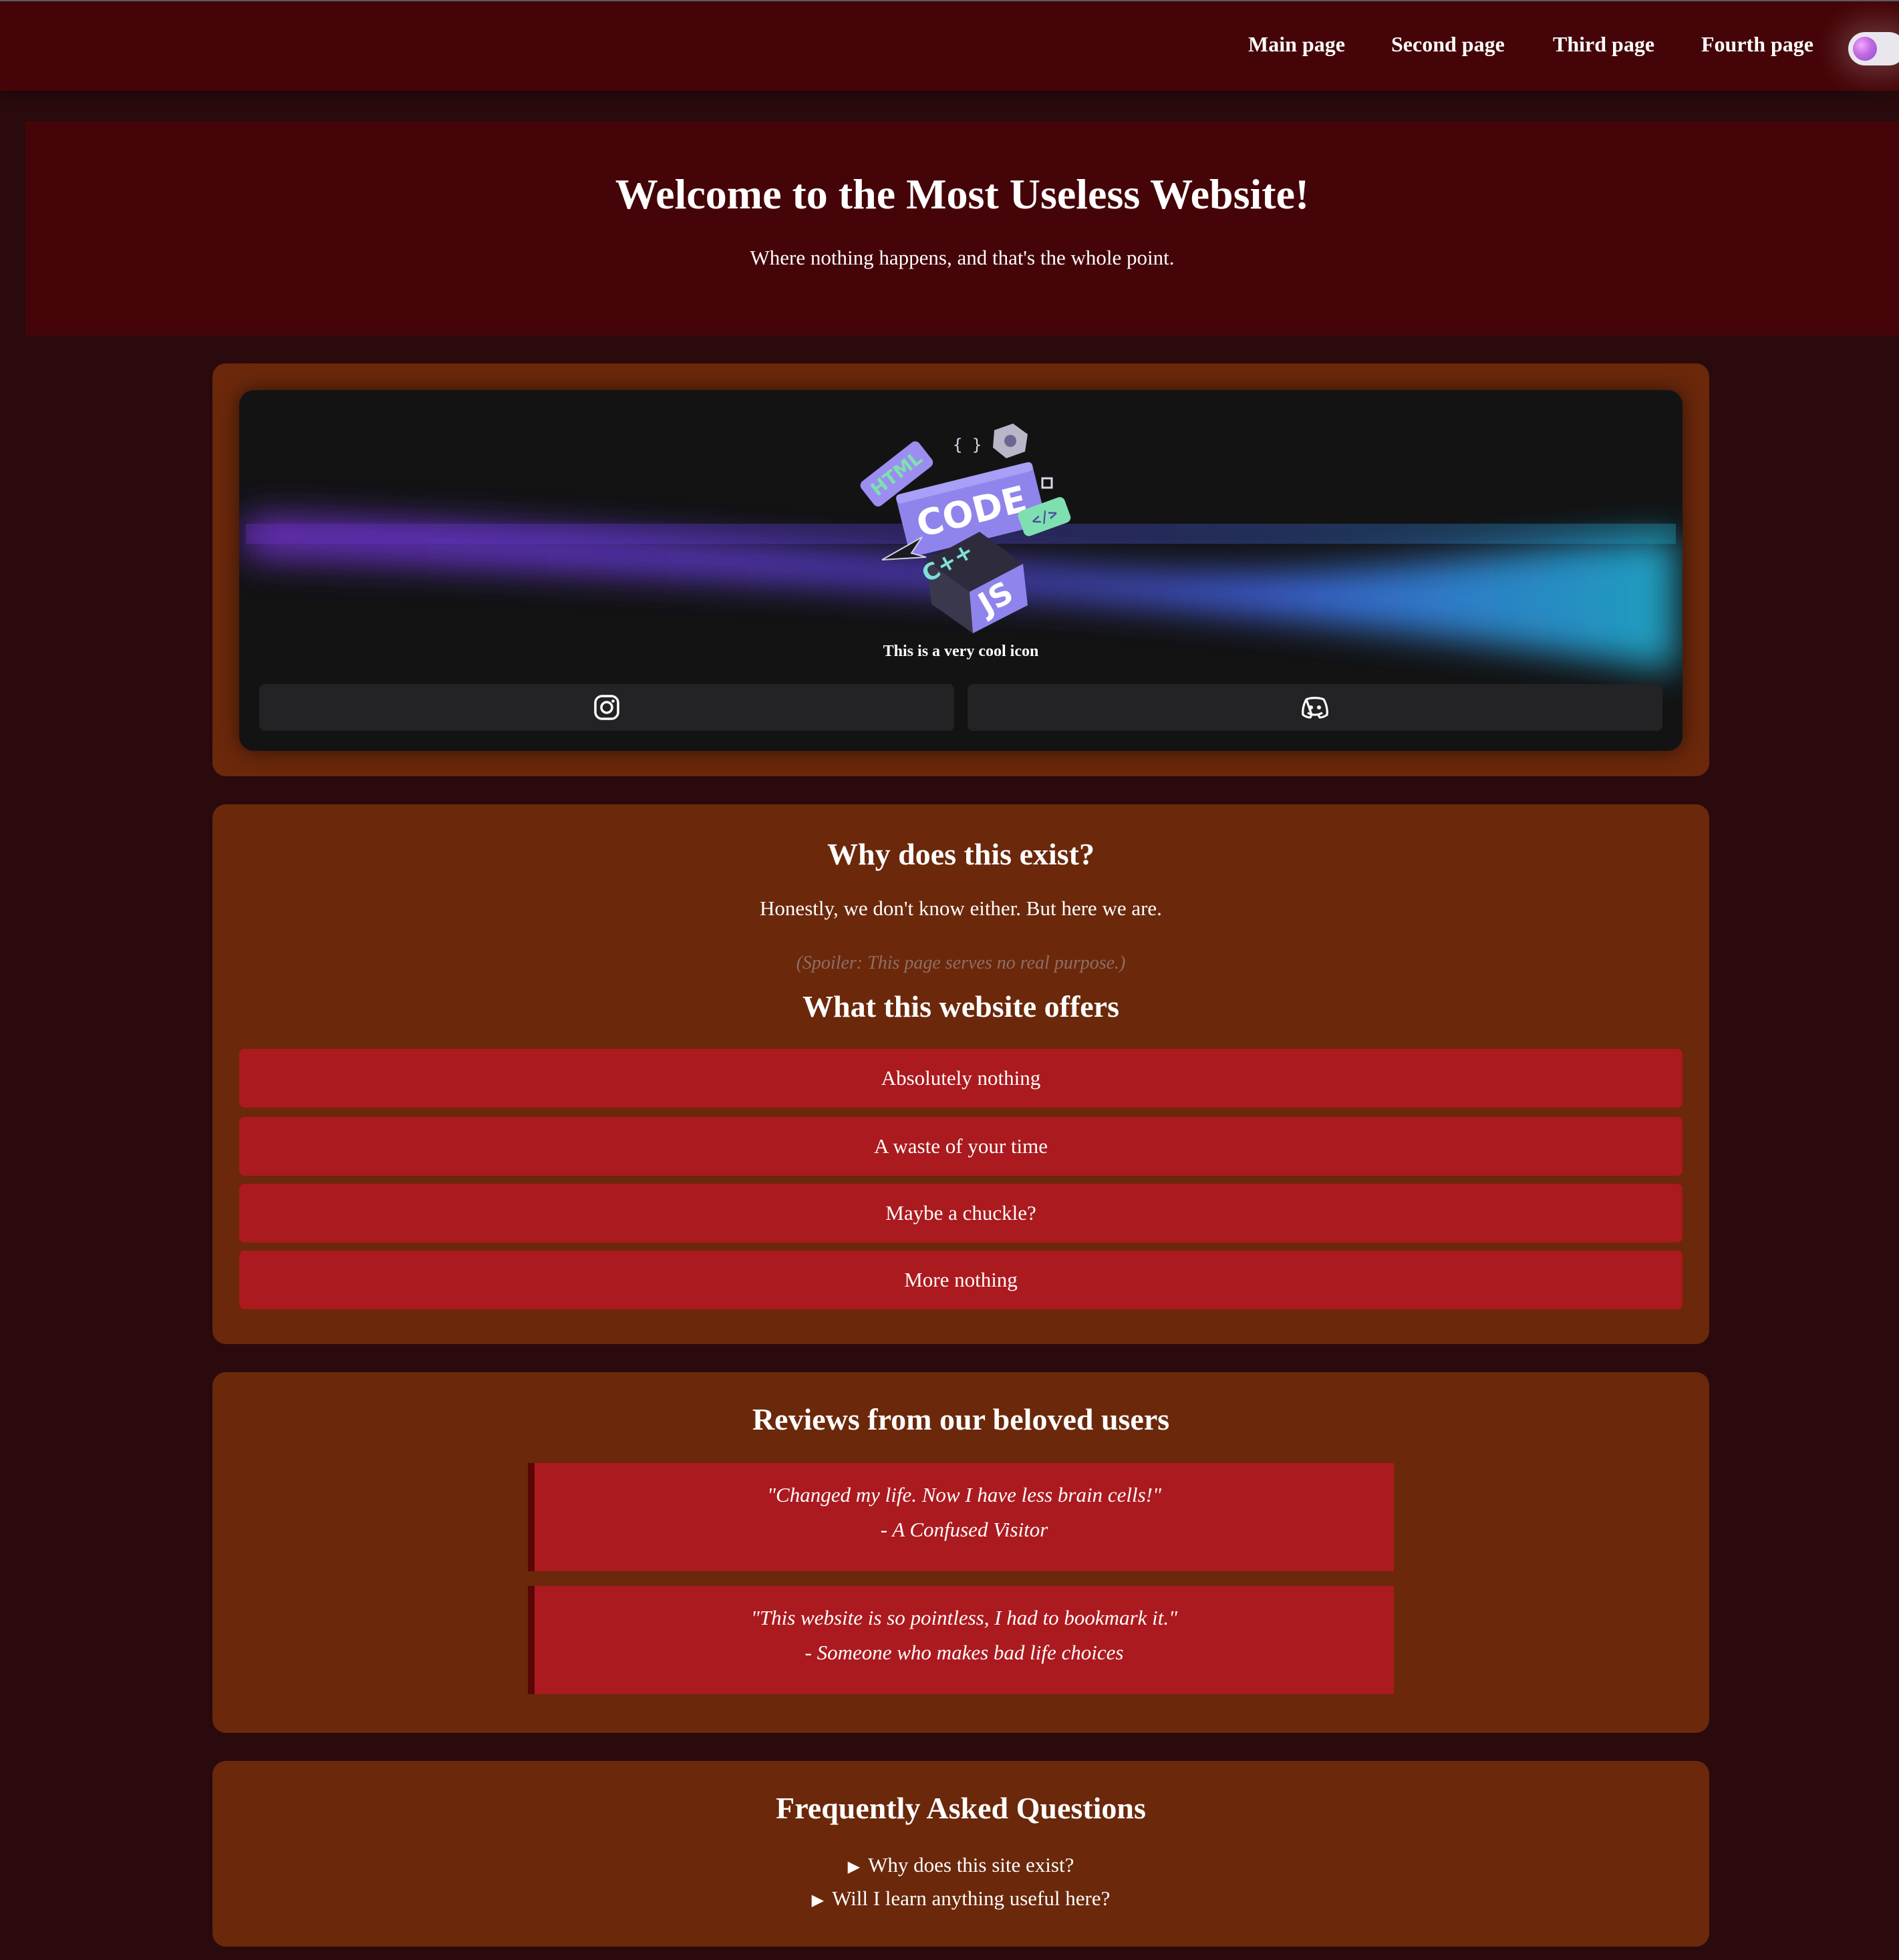  What do you see at coordinates (961, 651) in the screenshot?
I see `icon-caption: This is a very cool icon` at bounding box center [961, 651].